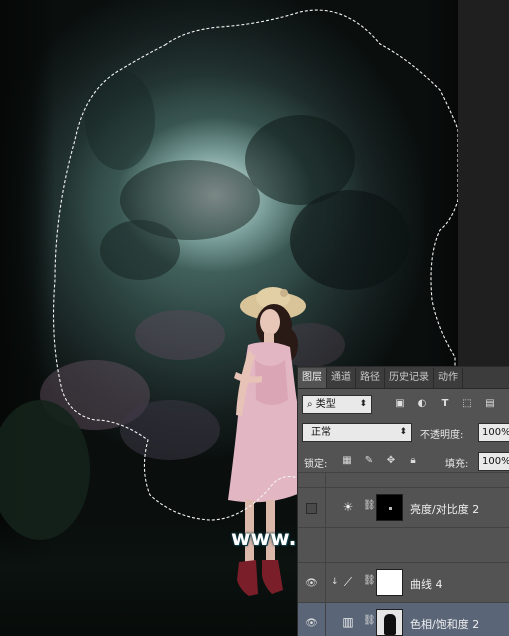  Describe the element at coordinates (347, 461) in the screenshot. I see `lock-transparent-icon: ▦` at that location.